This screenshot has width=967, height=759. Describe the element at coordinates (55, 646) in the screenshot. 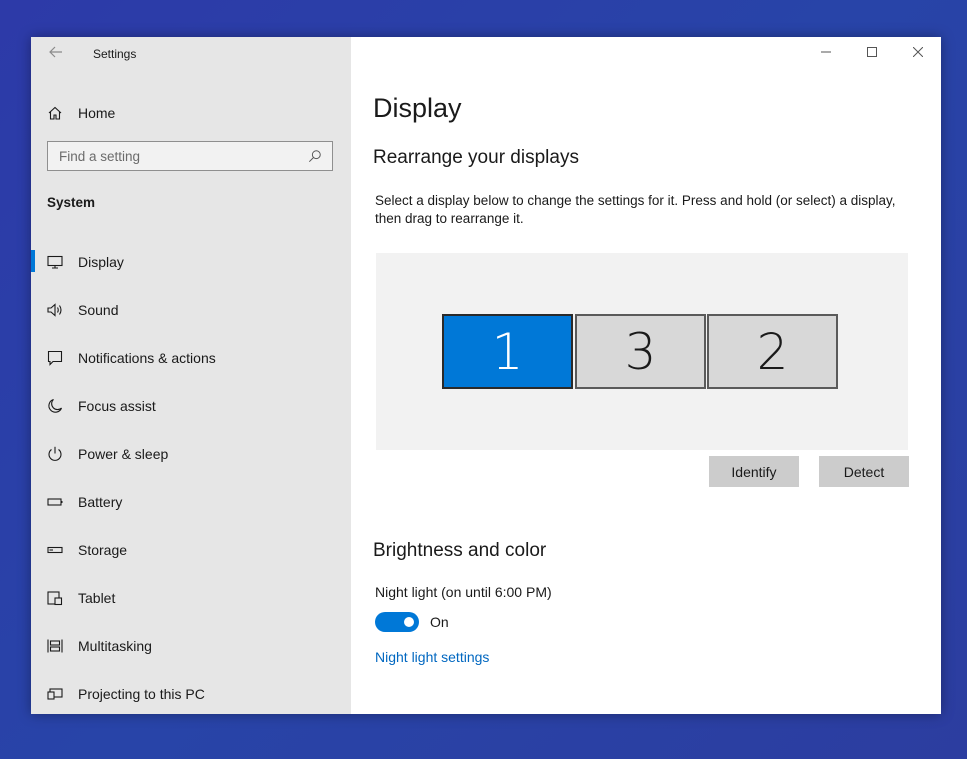

I see `multitasking-icon` at that location.